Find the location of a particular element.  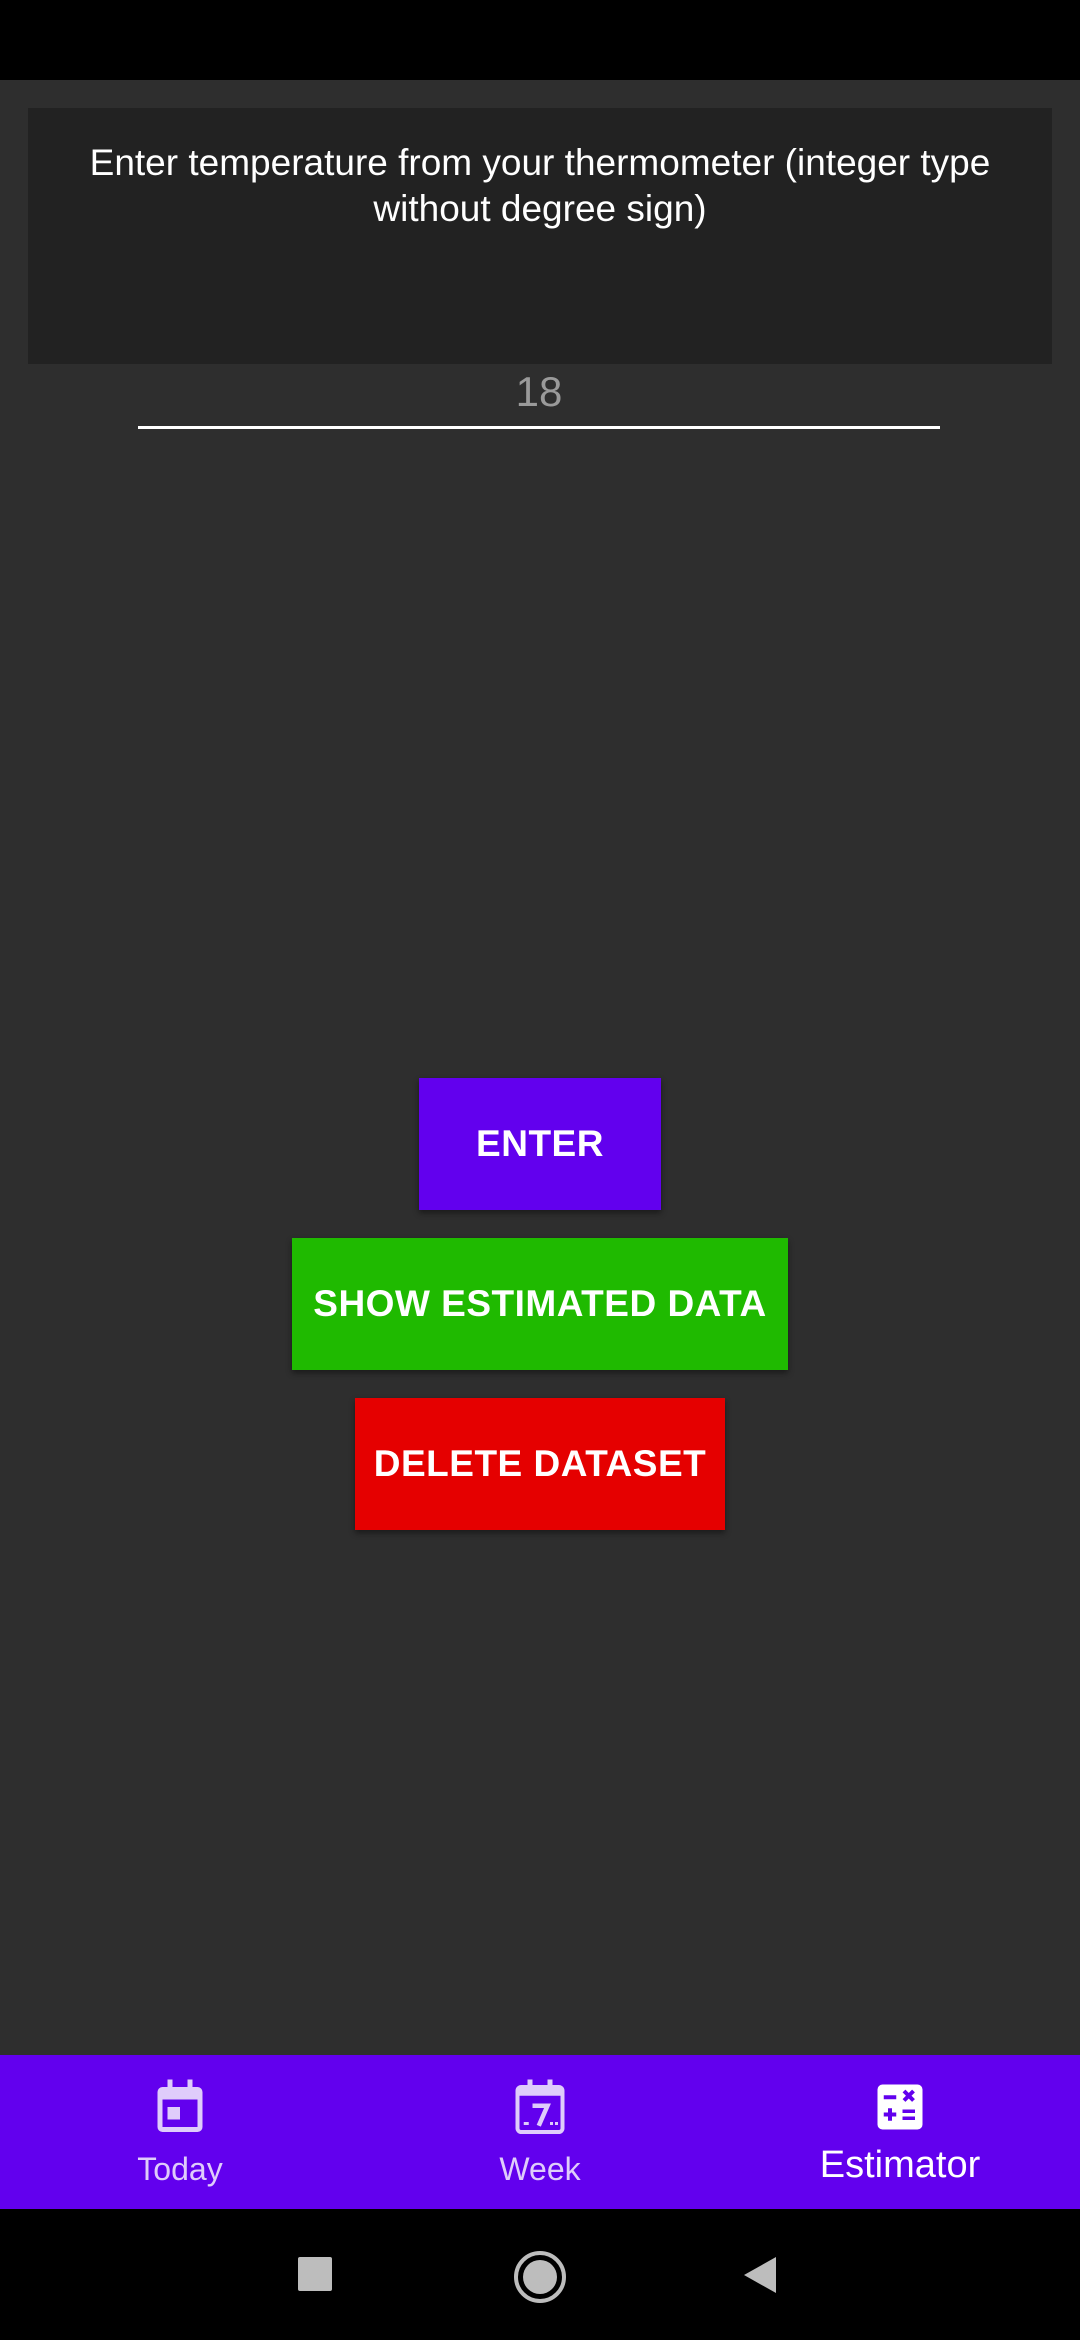

nav-item-week: Week is located at coordinates (540, 2132).